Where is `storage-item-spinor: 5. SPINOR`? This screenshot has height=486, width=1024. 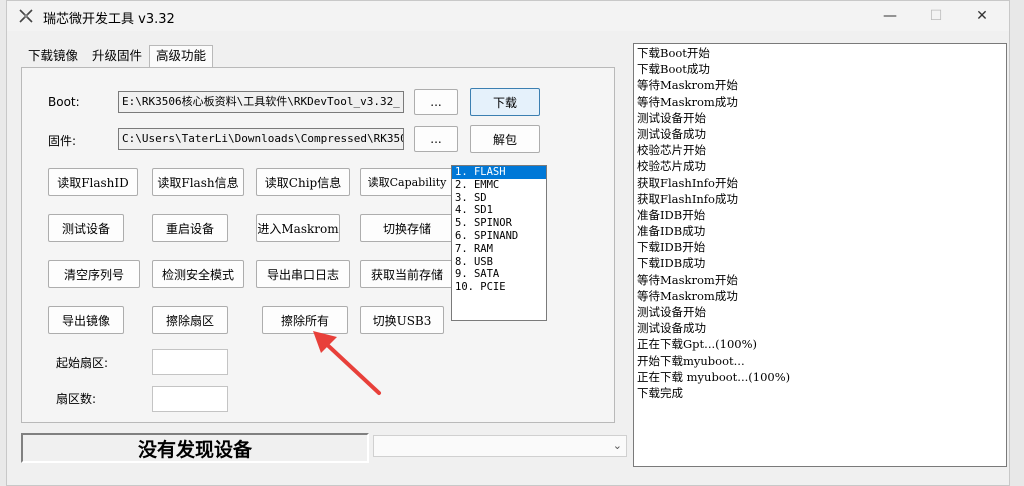 storage-item-spinor: 5. SPINOR is located at coordinates (499, 223).